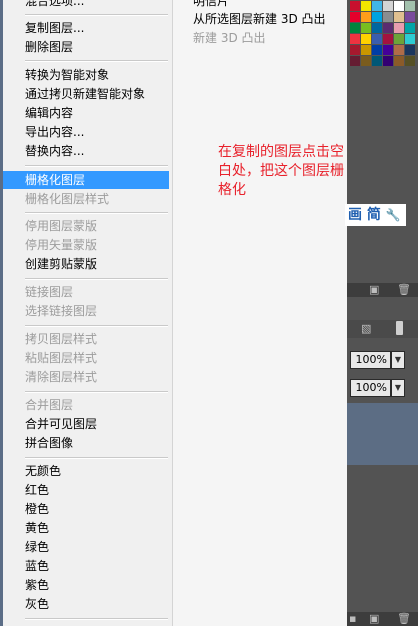 Image resolution: width=418 pixels, height=626 pixels. I want to click on submenu-item-new-3d-extrusion: 新建 3D 凸出, so click(229, 38).